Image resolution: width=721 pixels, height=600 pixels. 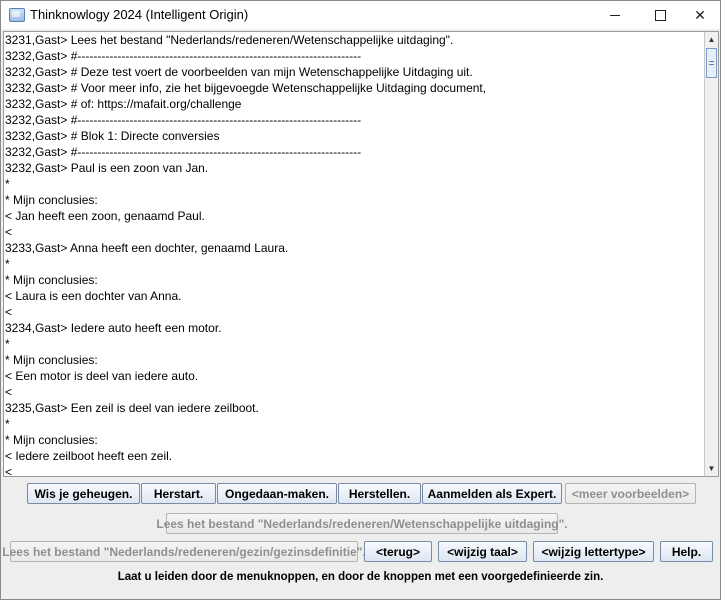 I want to click on login-expert-button: Aanmelden als Expert., so click(x=492, y=493).